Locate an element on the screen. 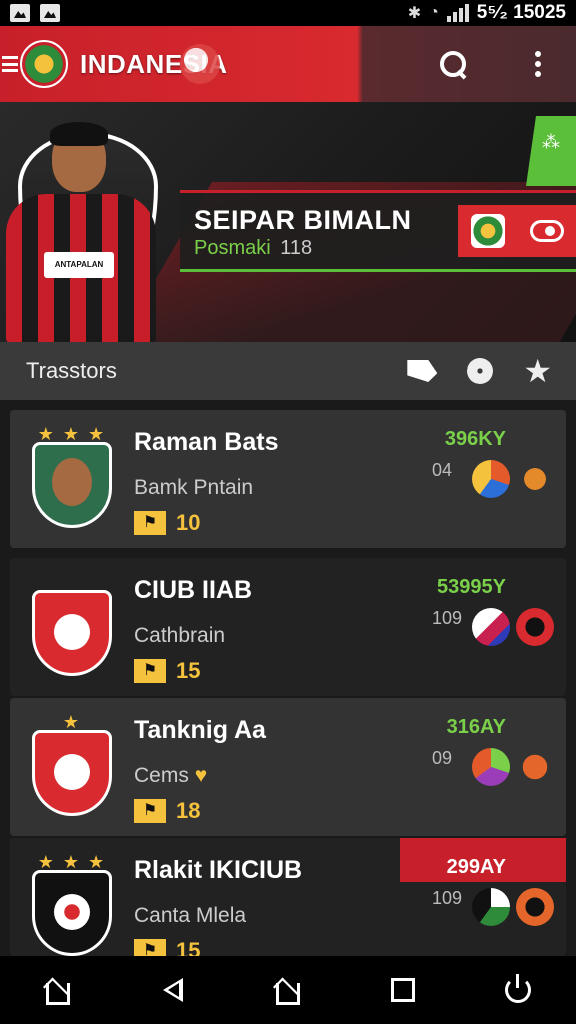 This screenshot has height=1024, width=576. item-subtitle: Bamk Pntain is located at coordinates (194, 487).